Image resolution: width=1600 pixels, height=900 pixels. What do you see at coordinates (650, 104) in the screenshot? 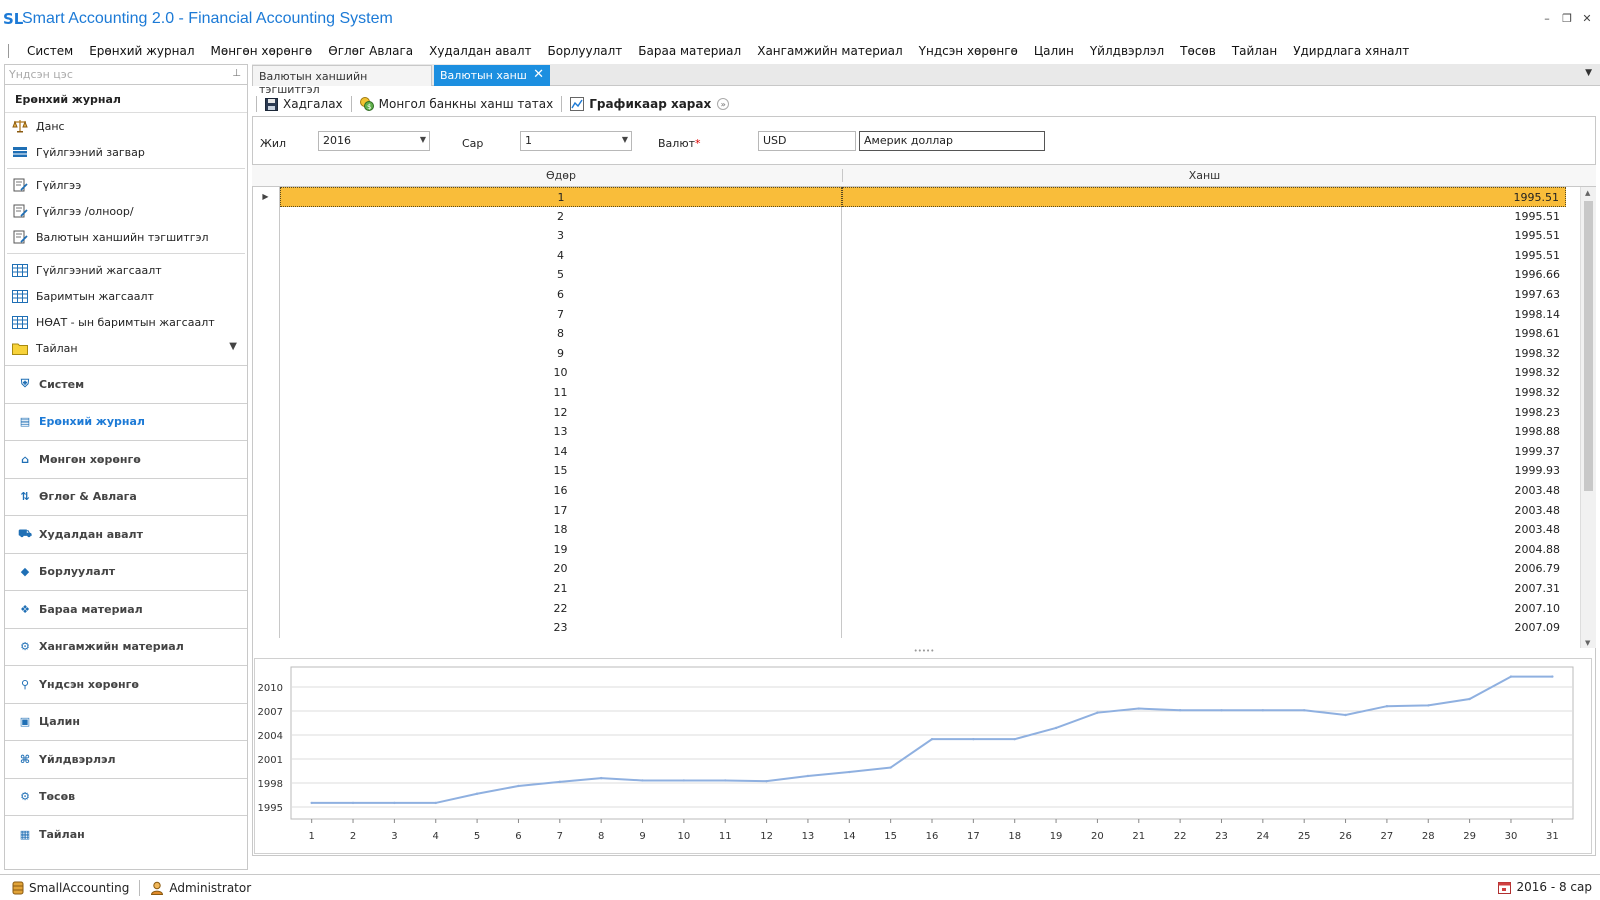
I see `view-chart-button: Графикаар харах »` at bounding box center [650, 104].